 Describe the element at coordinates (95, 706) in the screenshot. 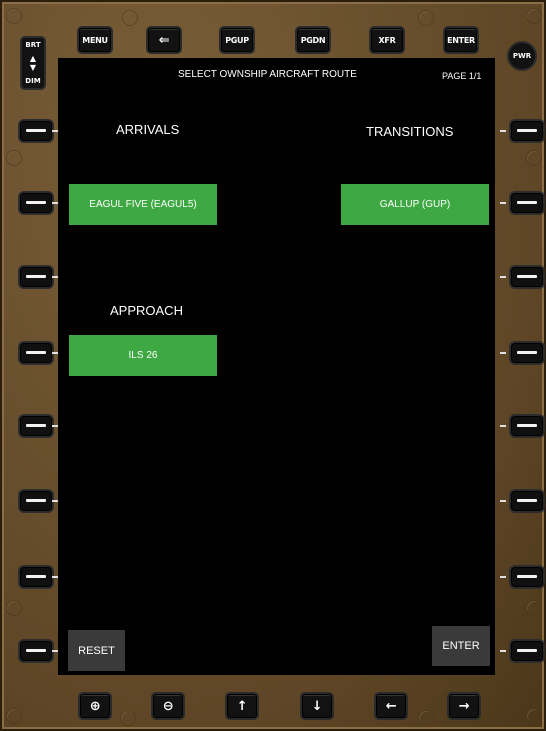

I see `zoom-in-icon: ⊕` at that location.